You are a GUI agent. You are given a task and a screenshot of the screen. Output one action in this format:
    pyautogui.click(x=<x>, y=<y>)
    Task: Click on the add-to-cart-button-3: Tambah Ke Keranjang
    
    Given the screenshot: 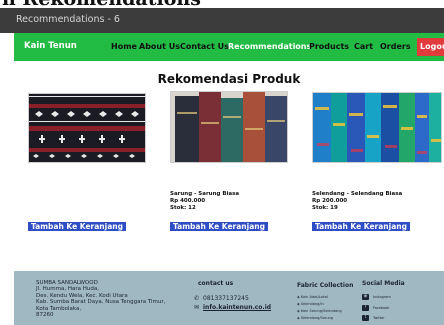 What is the action you would take?
    pyautogui.click(x=361, y=226)
    